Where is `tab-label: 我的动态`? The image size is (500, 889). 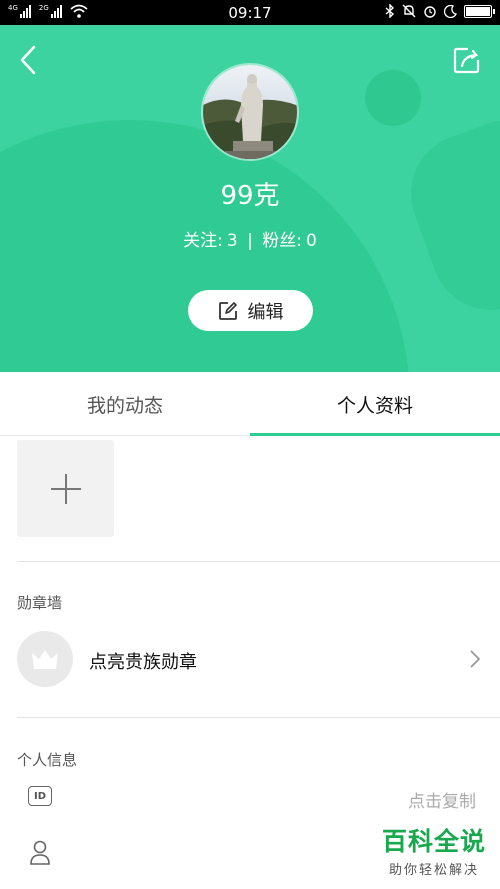 tab-label: 我的动态 is located at coordinates (124, 405).